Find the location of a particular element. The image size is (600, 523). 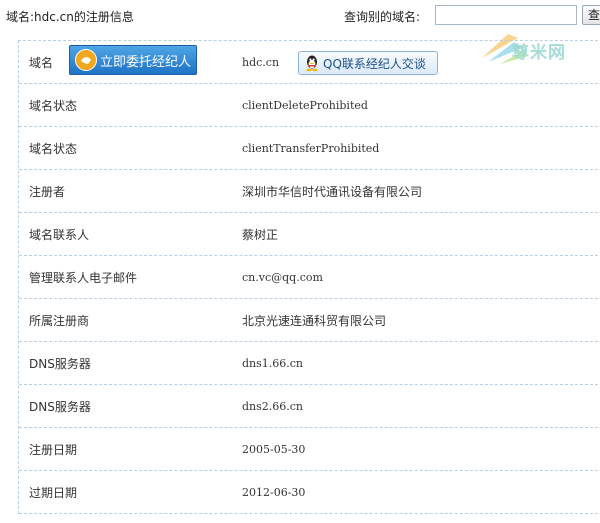

row-label: 过期日期 is located at coordinates (53, 492).